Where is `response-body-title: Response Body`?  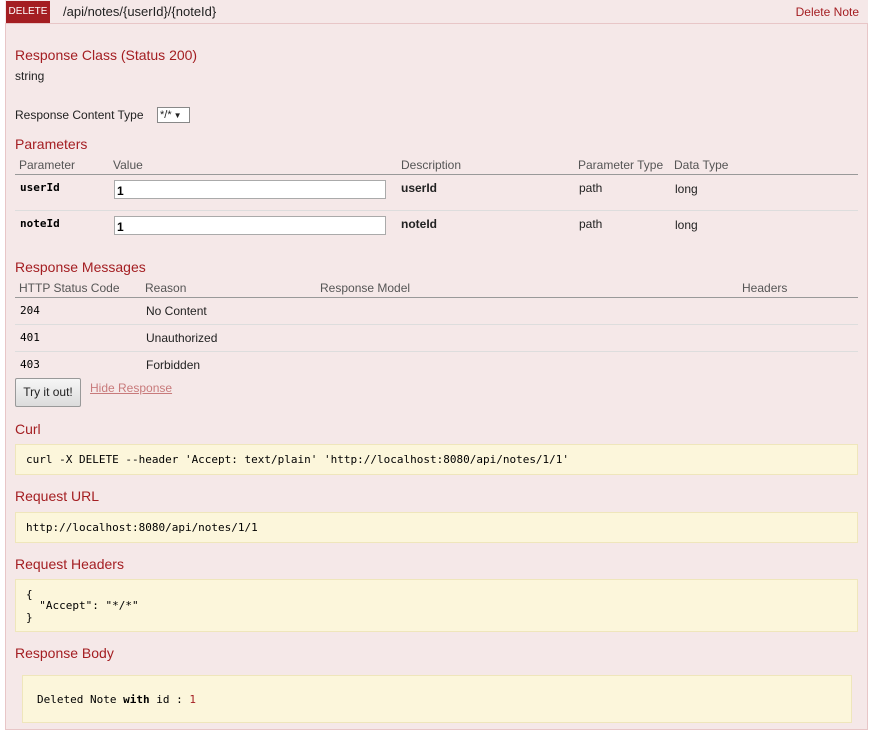
response-body-title: Response Body is located at coordinates (64, 653).